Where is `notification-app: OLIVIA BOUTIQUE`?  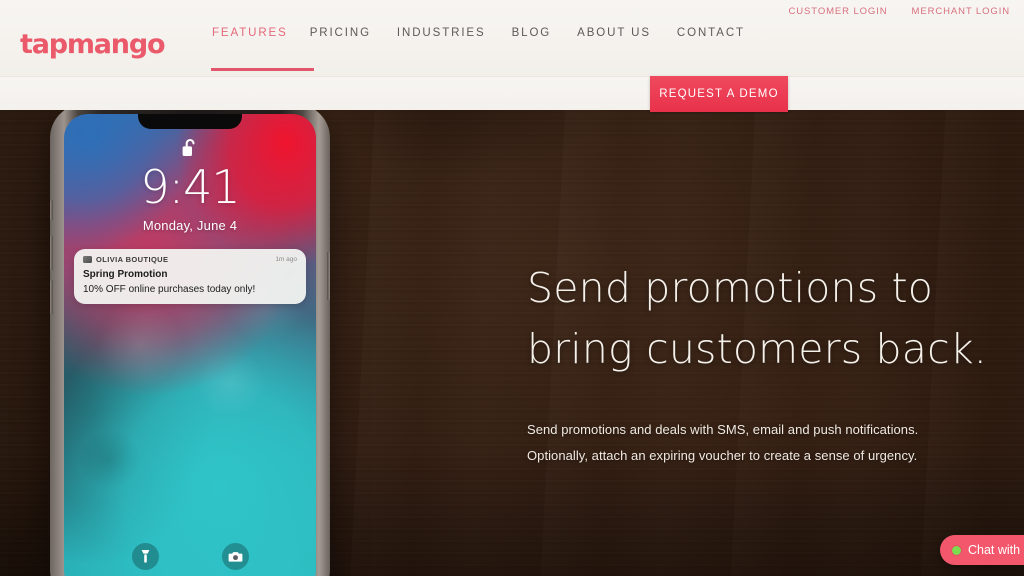
notification-app: OLIVIA BOUTIQUE is located at coordinates (125, 259).